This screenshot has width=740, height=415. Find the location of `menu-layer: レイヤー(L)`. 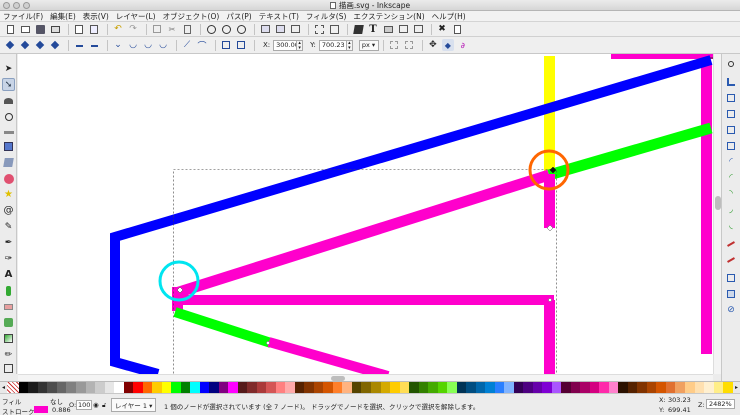

menu-layer: レイヤー(L) is located at coordinates (136, 16).